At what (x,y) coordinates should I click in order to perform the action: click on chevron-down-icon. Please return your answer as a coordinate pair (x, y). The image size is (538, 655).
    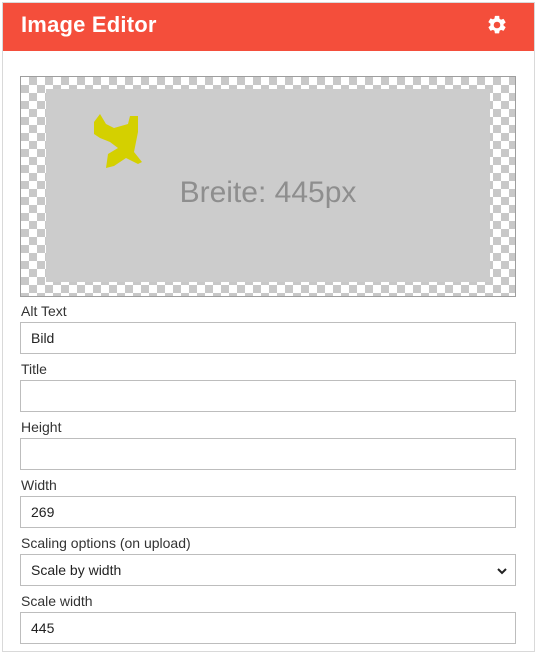
    Looking at the image, I should click on (502, 571).